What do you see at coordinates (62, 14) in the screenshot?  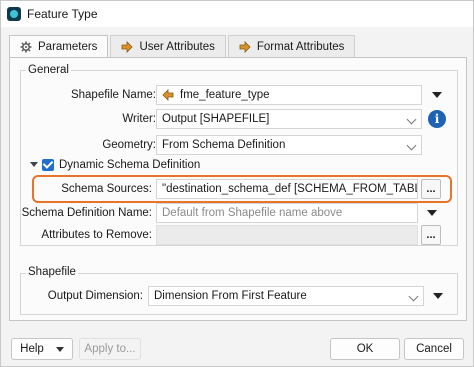 I see `window-title: Feature Type` at bounding box center [62, 14].